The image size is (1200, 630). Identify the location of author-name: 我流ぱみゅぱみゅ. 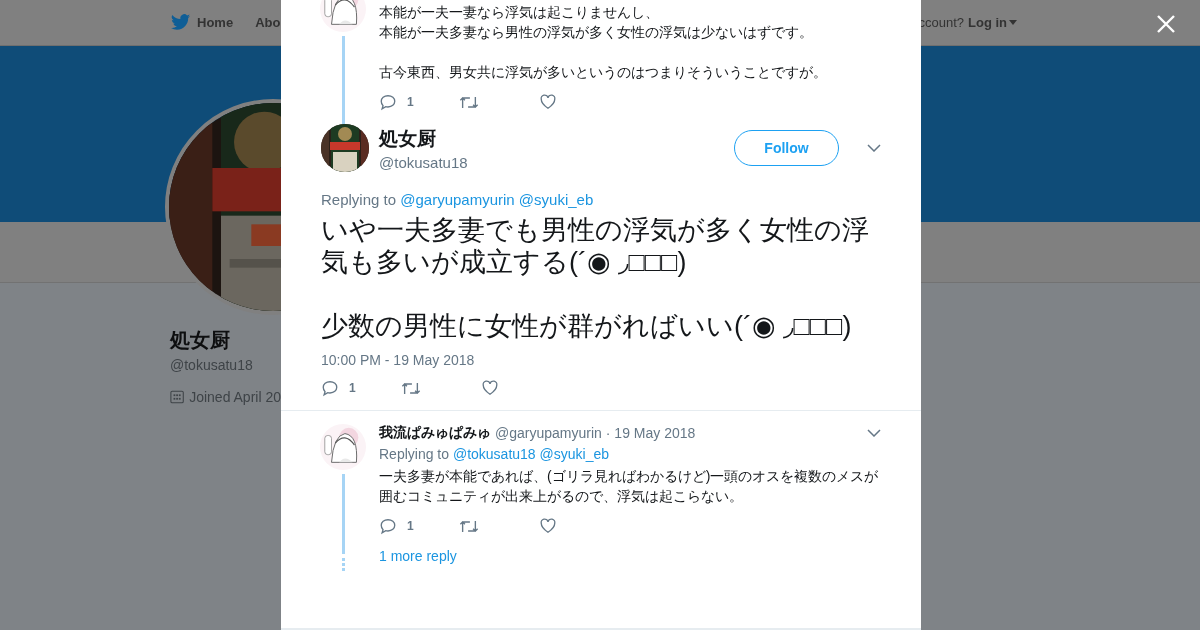
(435, 433).